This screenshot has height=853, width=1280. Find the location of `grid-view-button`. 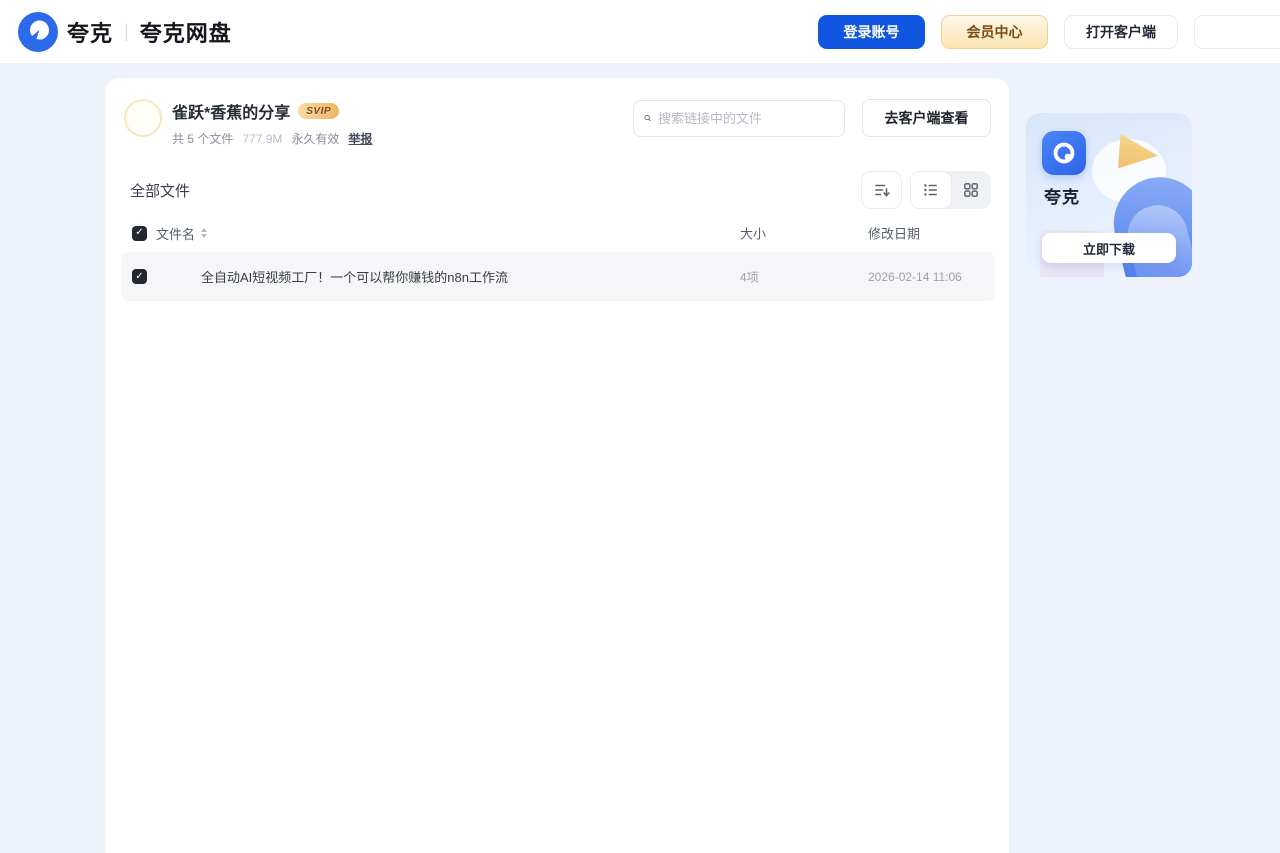

grid-view-button is located at coordinates (972, 190).